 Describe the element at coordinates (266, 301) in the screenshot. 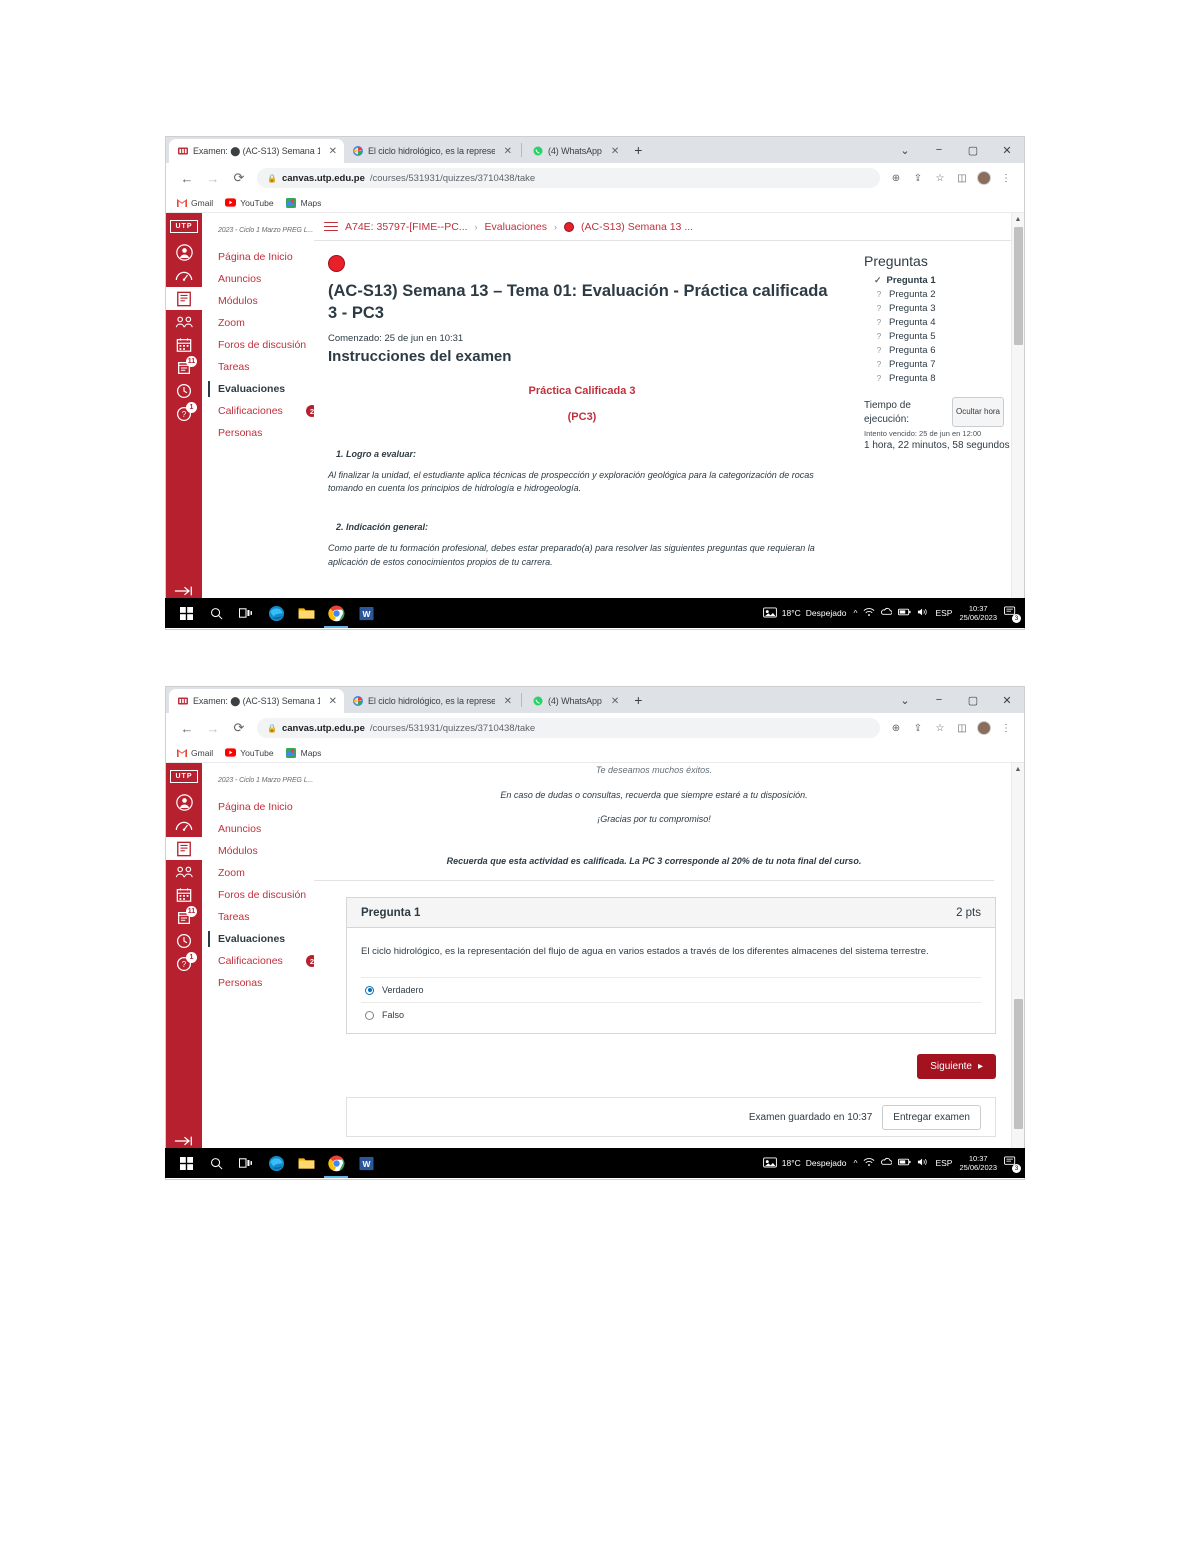

I see `course-nav-modulos: Módulos` at that location.